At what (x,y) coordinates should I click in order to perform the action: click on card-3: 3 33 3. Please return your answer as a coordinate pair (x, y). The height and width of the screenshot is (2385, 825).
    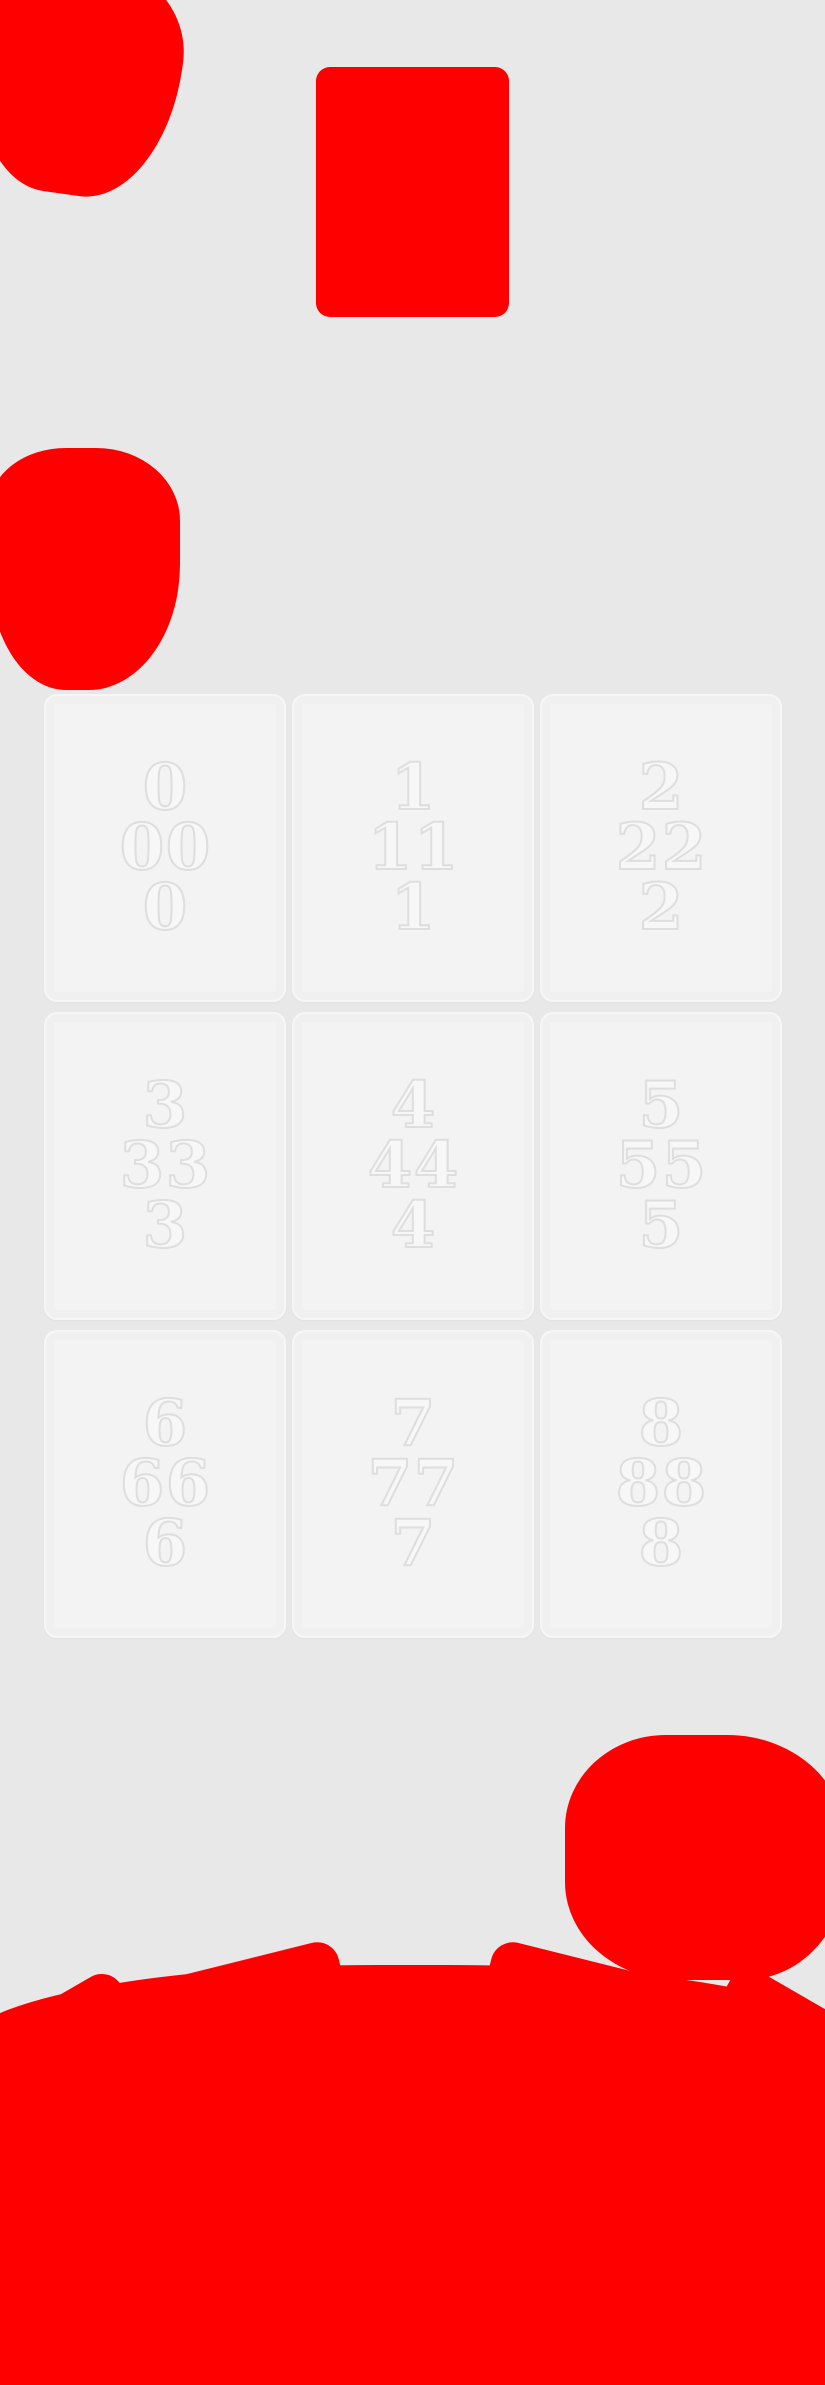
    Looking at the image, I should click on (165, 1166).